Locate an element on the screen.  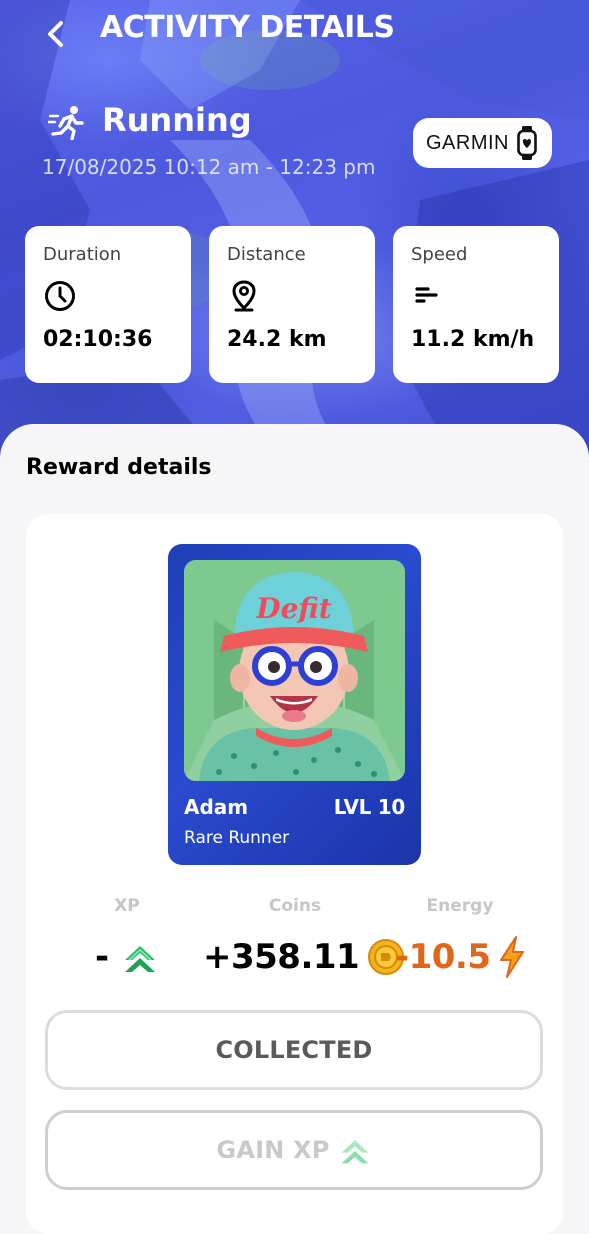
gain-xp-button-label: GAIN XP is located at coordinates (273, 1150).